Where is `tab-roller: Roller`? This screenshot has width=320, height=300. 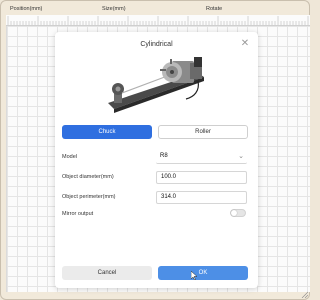 tab-roller: Roller is located at coordinates (203, 132).